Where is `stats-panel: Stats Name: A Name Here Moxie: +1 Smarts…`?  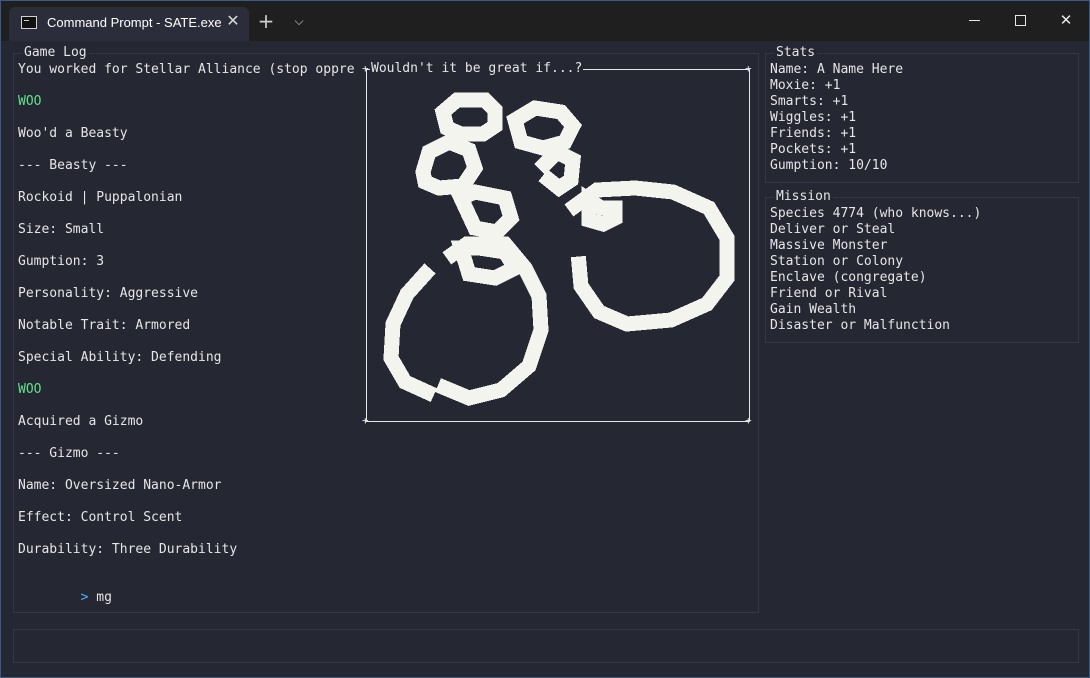 stats-panel: Stats Name: A Name Here Moxie: +1 Smarts… is located at coordinates (922, 114).